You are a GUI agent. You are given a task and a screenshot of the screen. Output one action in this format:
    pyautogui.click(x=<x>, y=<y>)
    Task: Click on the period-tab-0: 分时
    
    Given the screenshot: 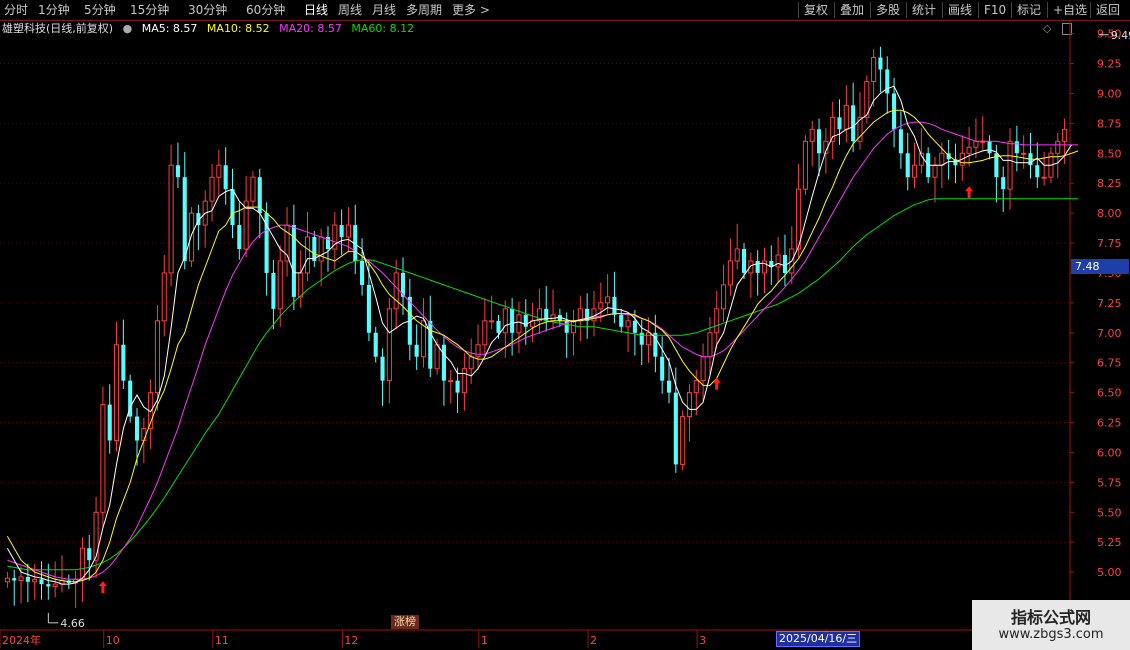 What is the action you would take?
    pyautogui.click(x=16, y=10)
    